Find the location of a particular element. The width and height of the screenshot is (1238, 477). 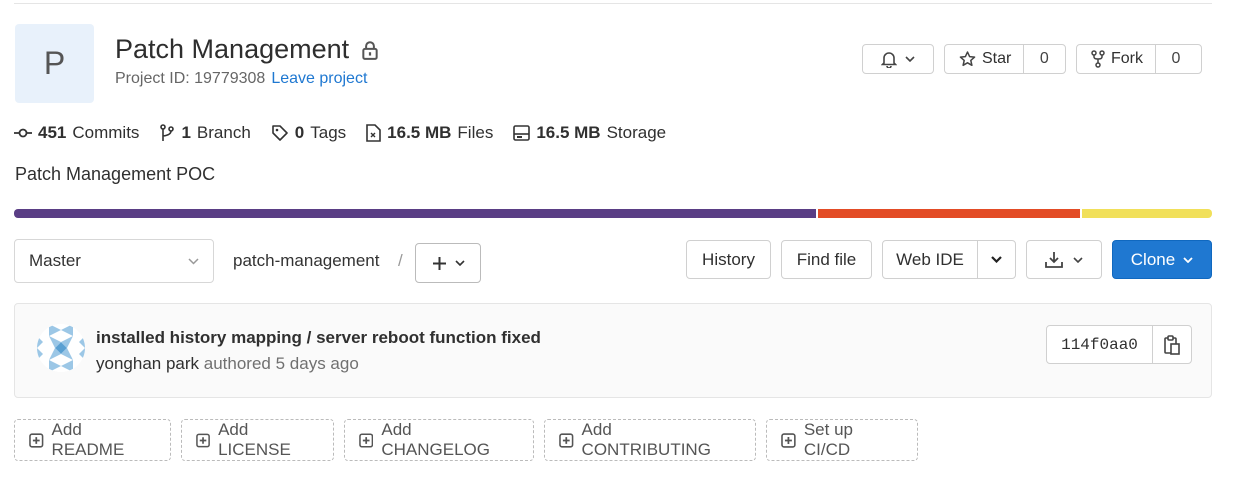

tag-icon is located at coordinates (279, 133).